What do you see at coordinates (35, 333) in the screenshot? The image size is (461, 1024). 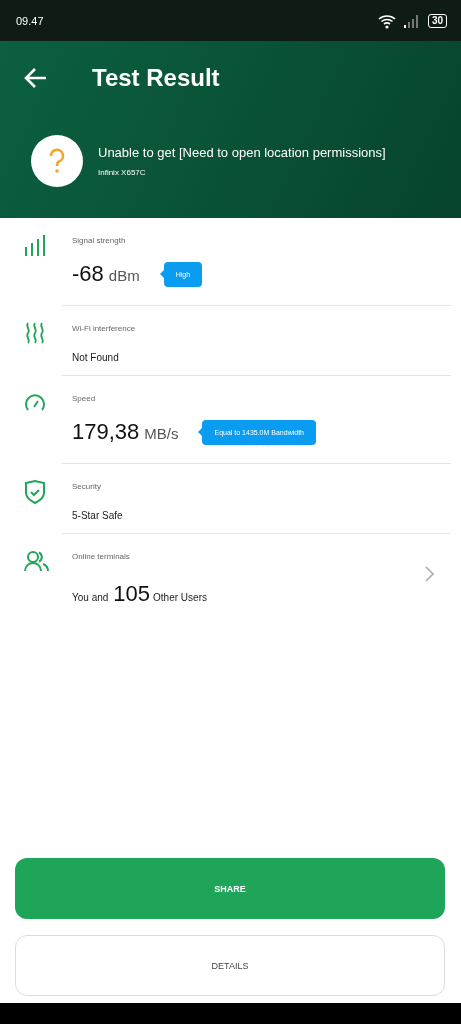 I see `waves-icon` at bounding box center [35, 333].